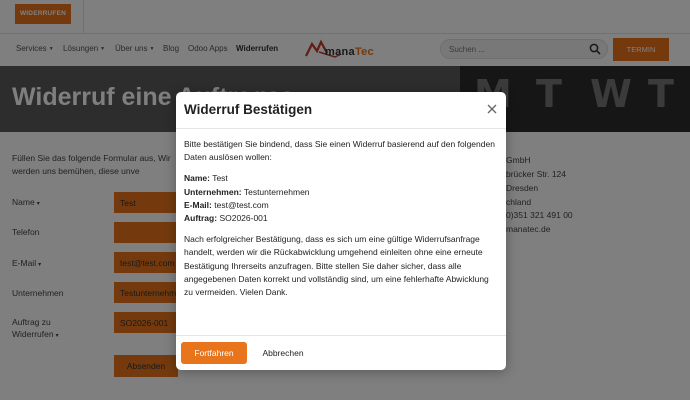  What do you see at coordinates (248, 109) in the screenshot?
I see `dialog-title: Widerruf Bestätigen` at bounding box center [248, 109].